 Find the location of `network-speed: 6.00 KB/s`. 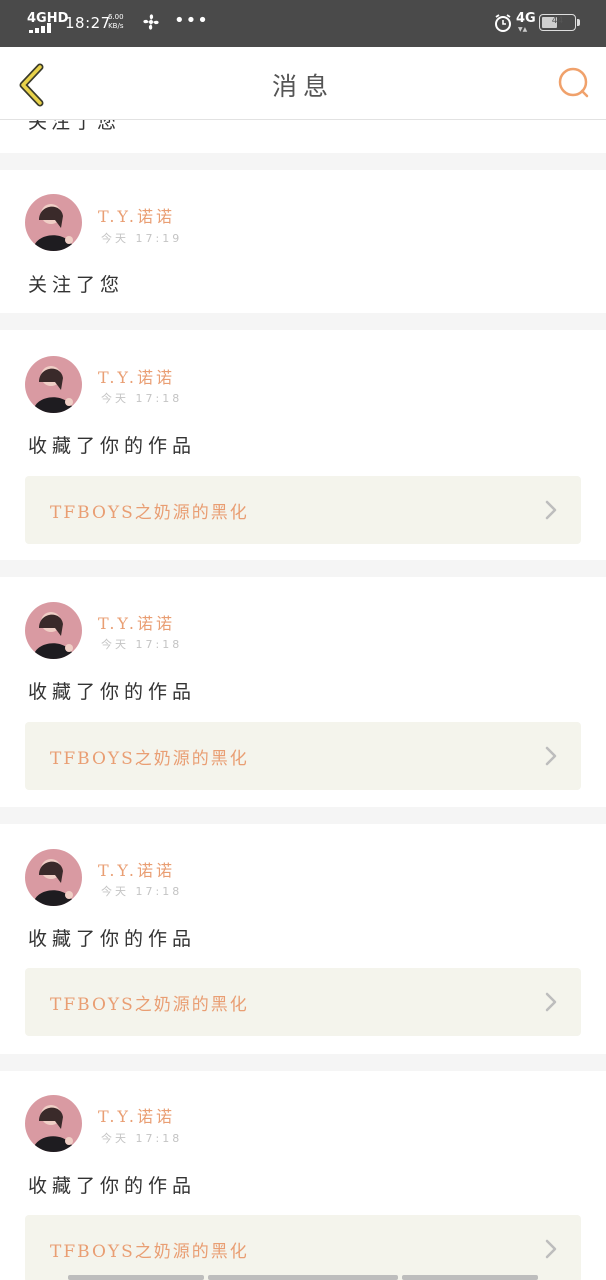

network-speed: 6.00 KB/s is located at coordinates (116, 22).